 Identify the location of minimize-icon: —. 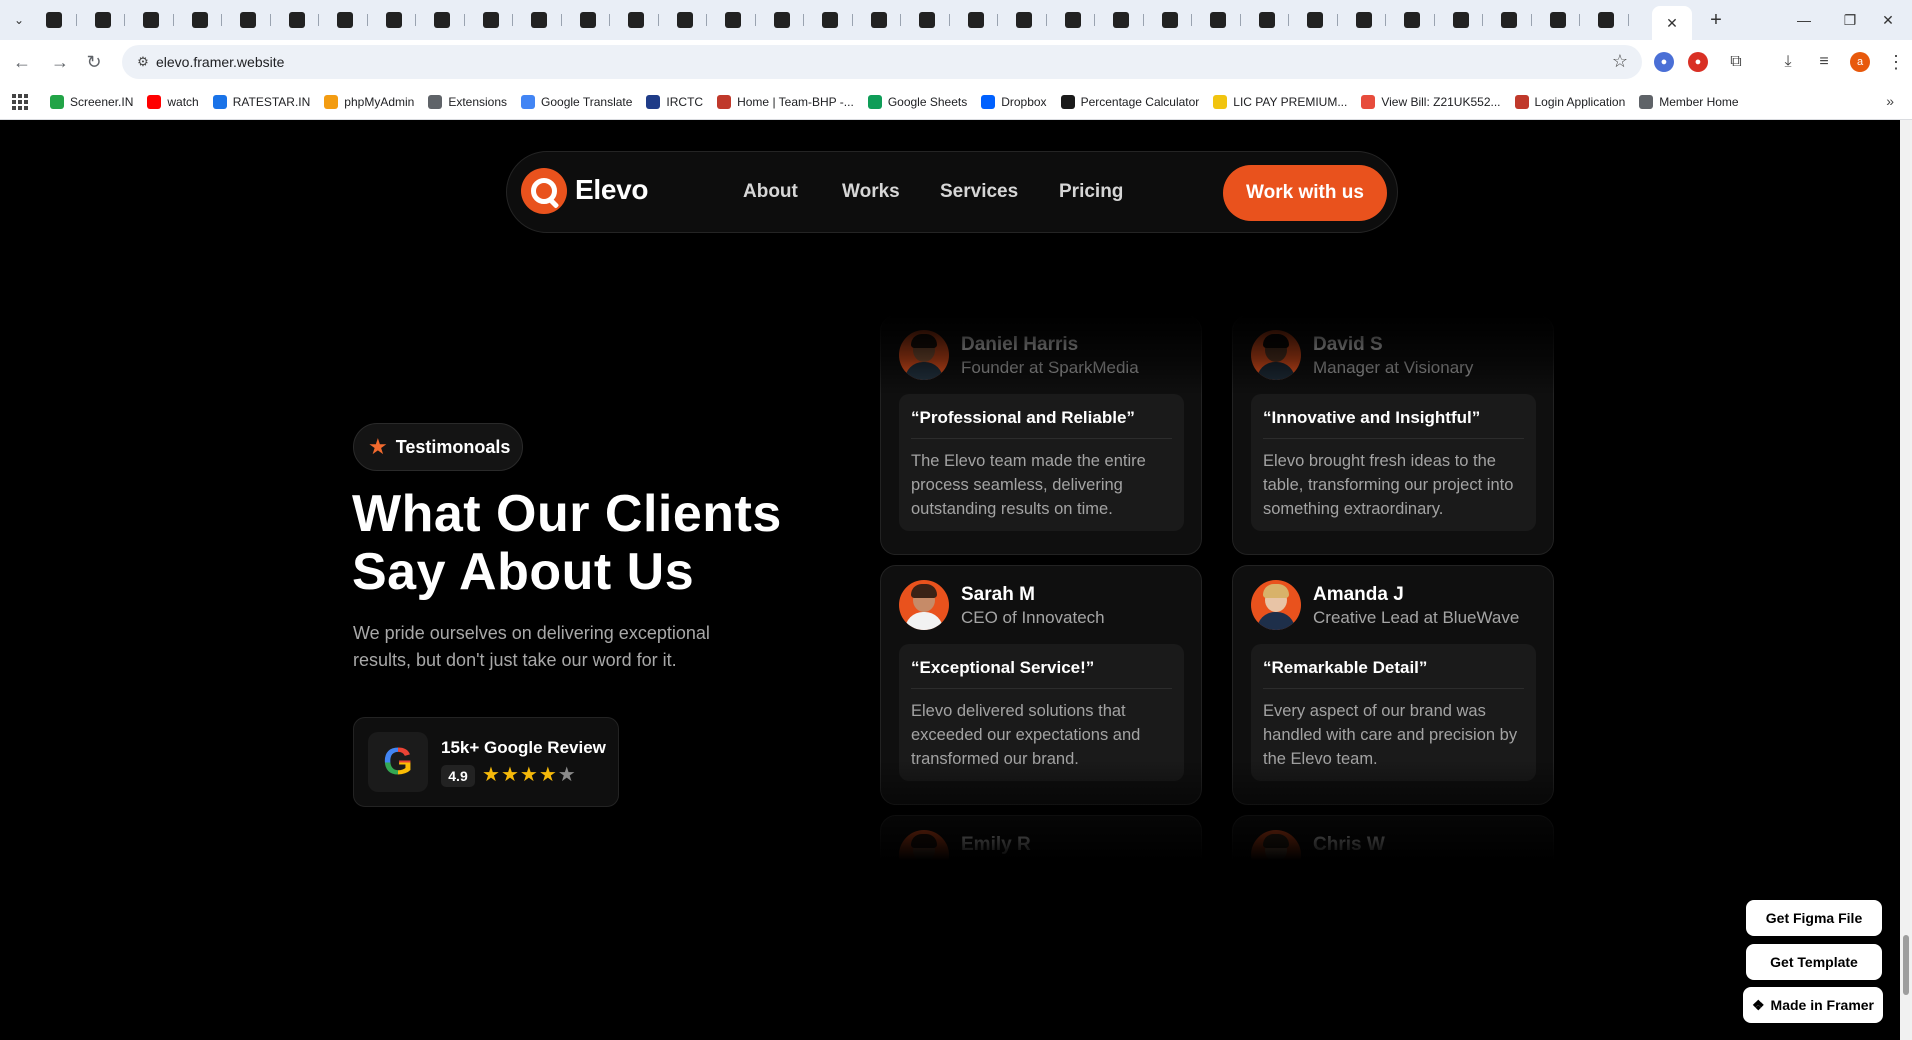
(1804, 20).